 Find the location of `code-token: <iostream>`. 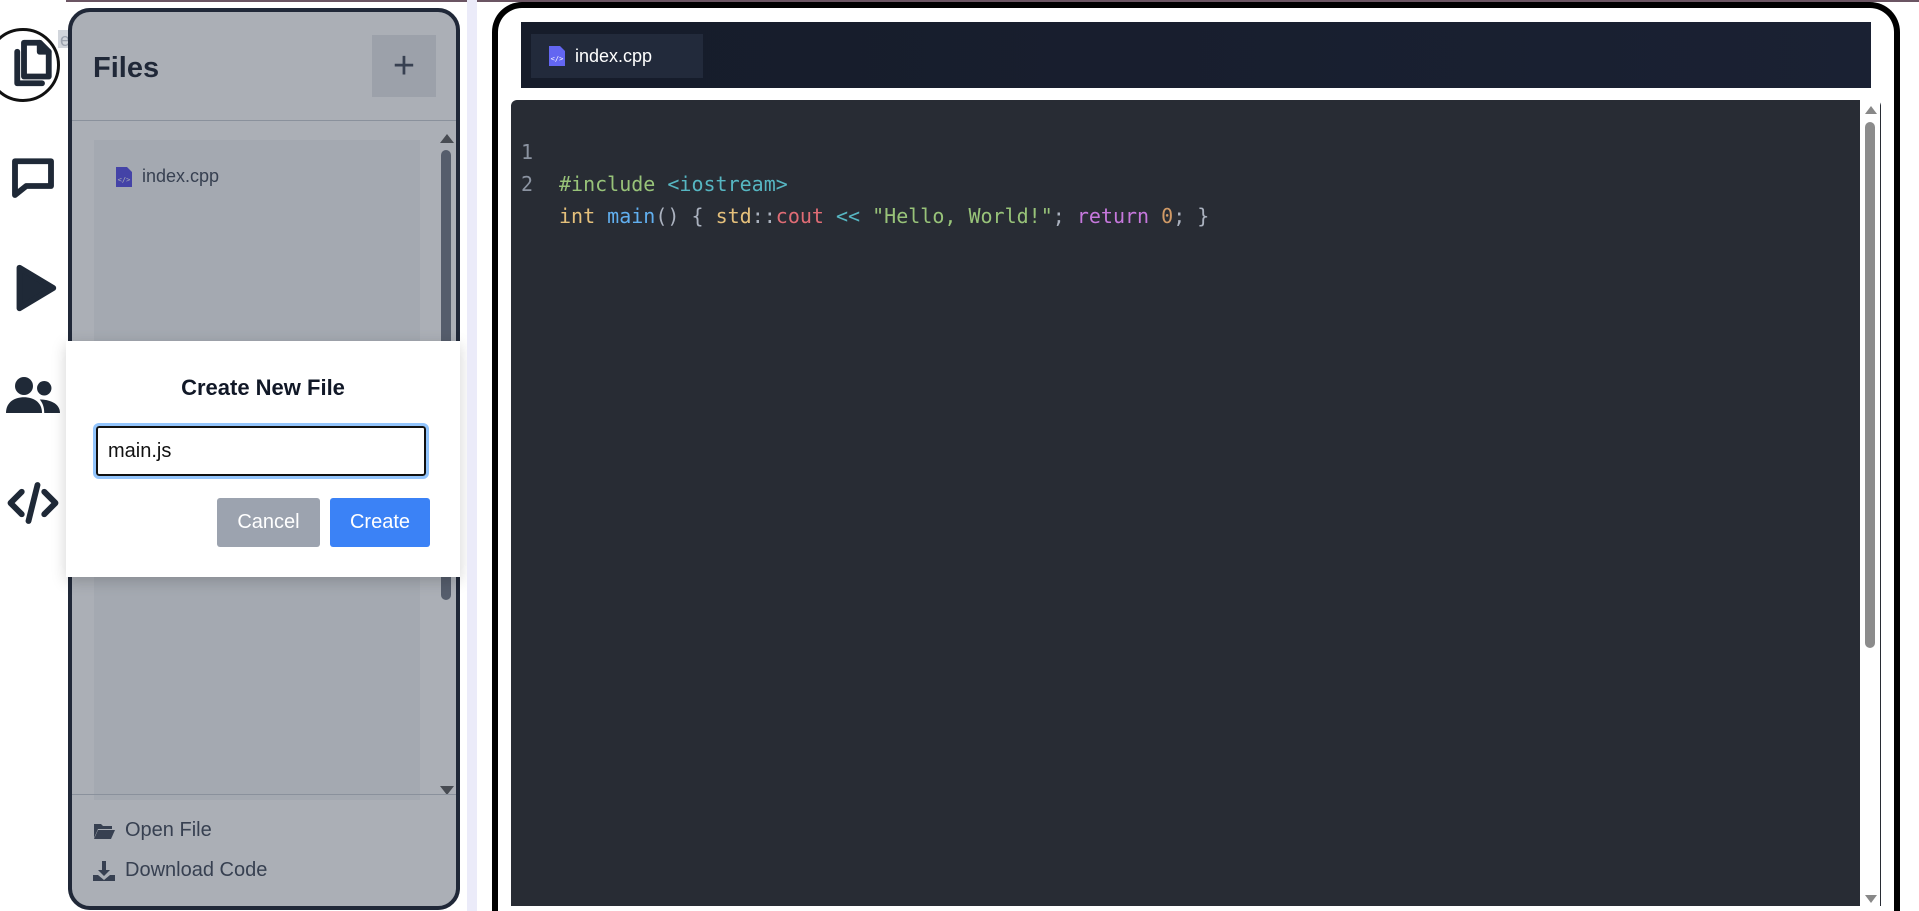

code-token: <iostream> is located at coordinates (727, 184).